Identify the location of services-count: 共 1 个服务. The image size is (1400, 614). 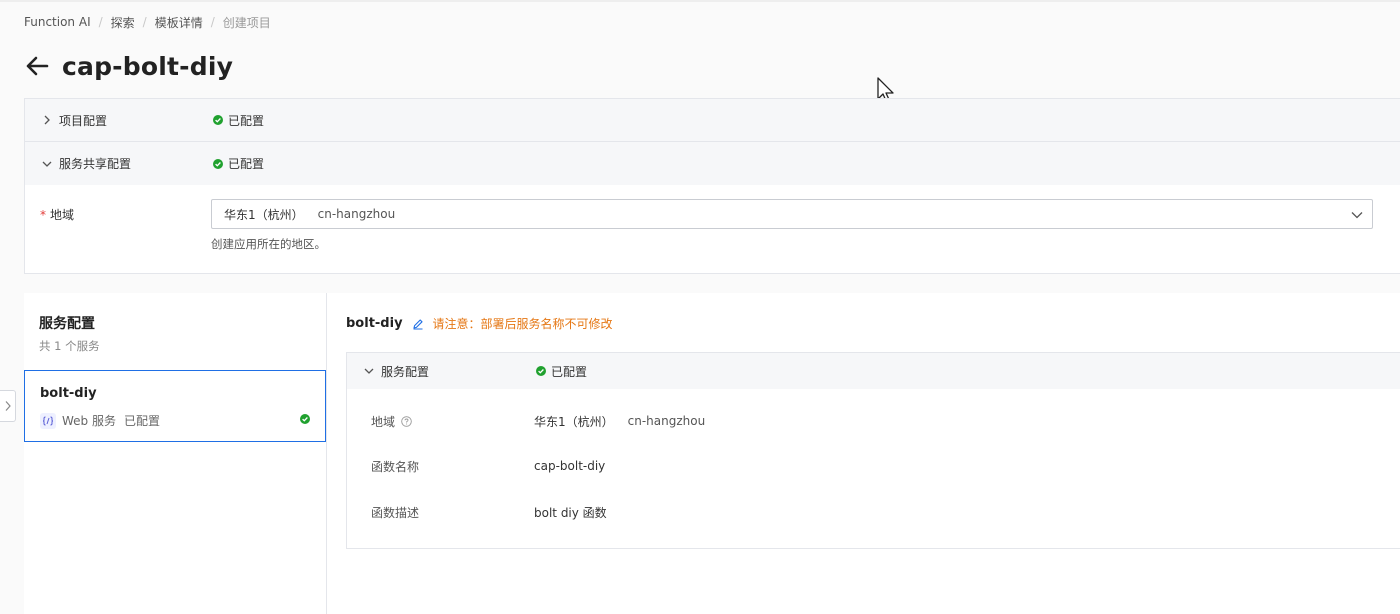
(69, 346).